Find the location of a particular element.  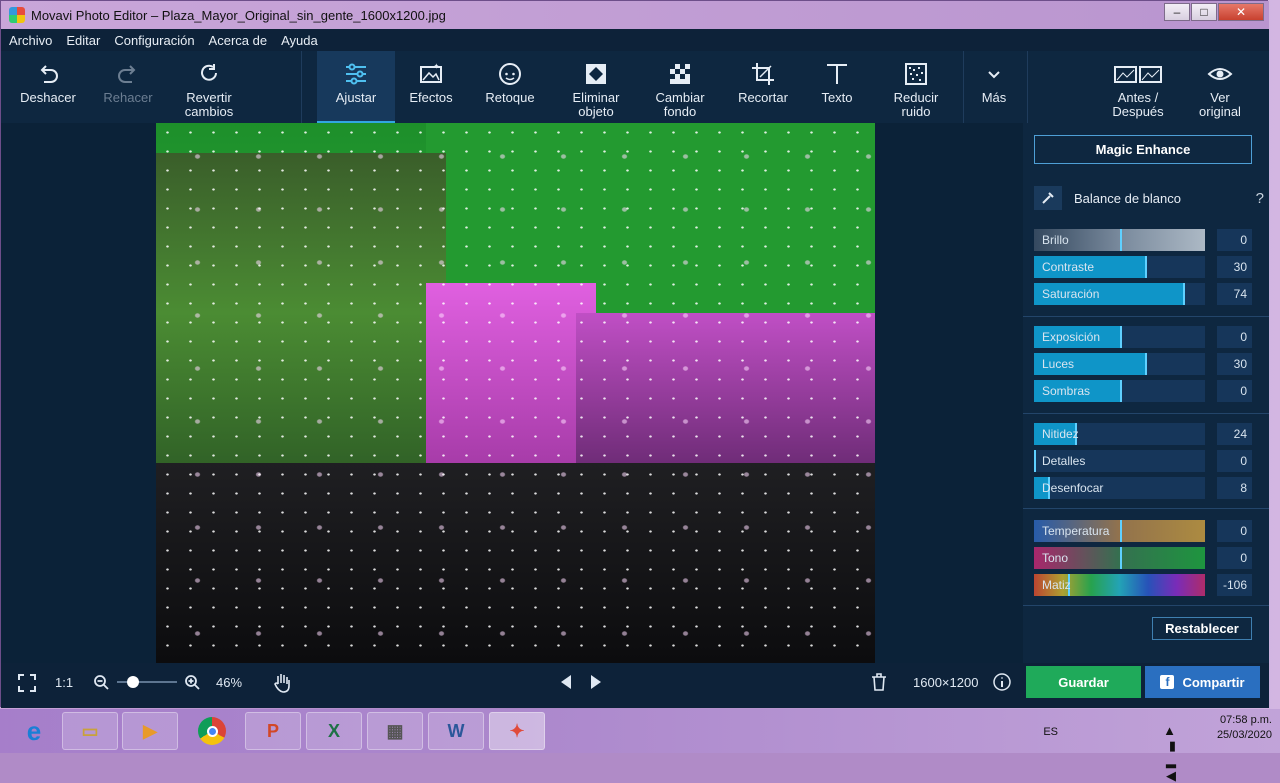

slider-track: Exposición is located at coordinates (1119, 337).